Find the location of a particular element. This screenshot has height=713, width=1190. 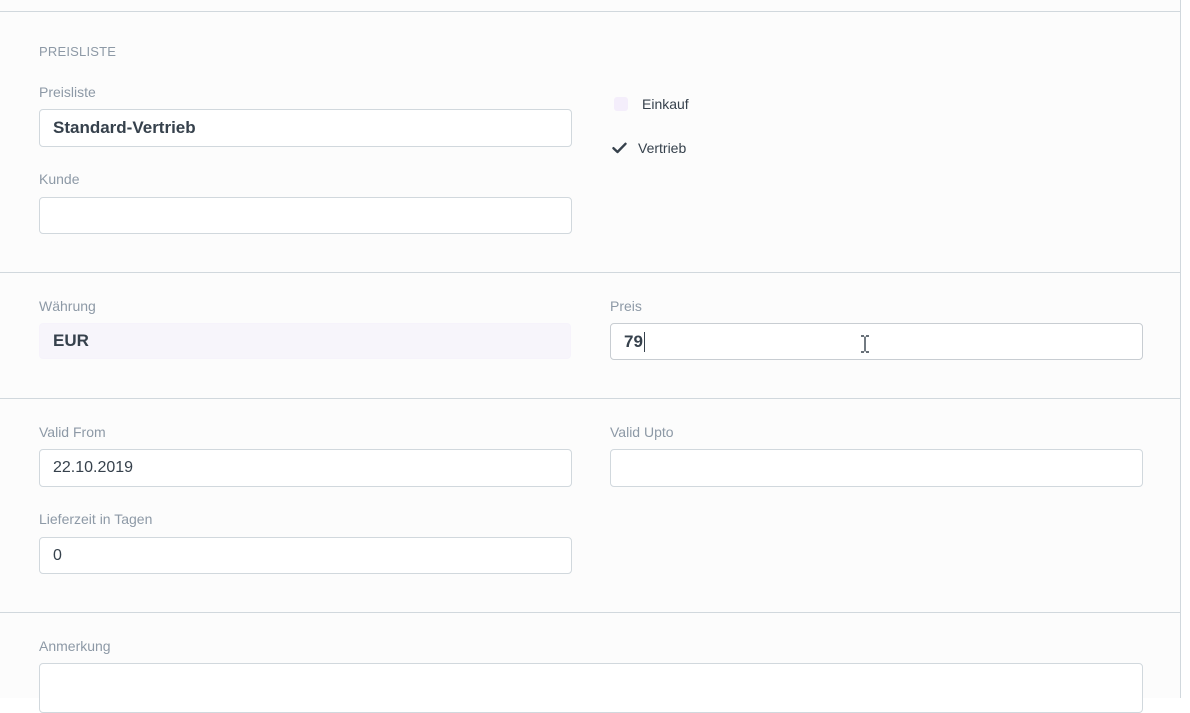

valid-upto-label: Valid Upto is located at coordinates (642, 432).